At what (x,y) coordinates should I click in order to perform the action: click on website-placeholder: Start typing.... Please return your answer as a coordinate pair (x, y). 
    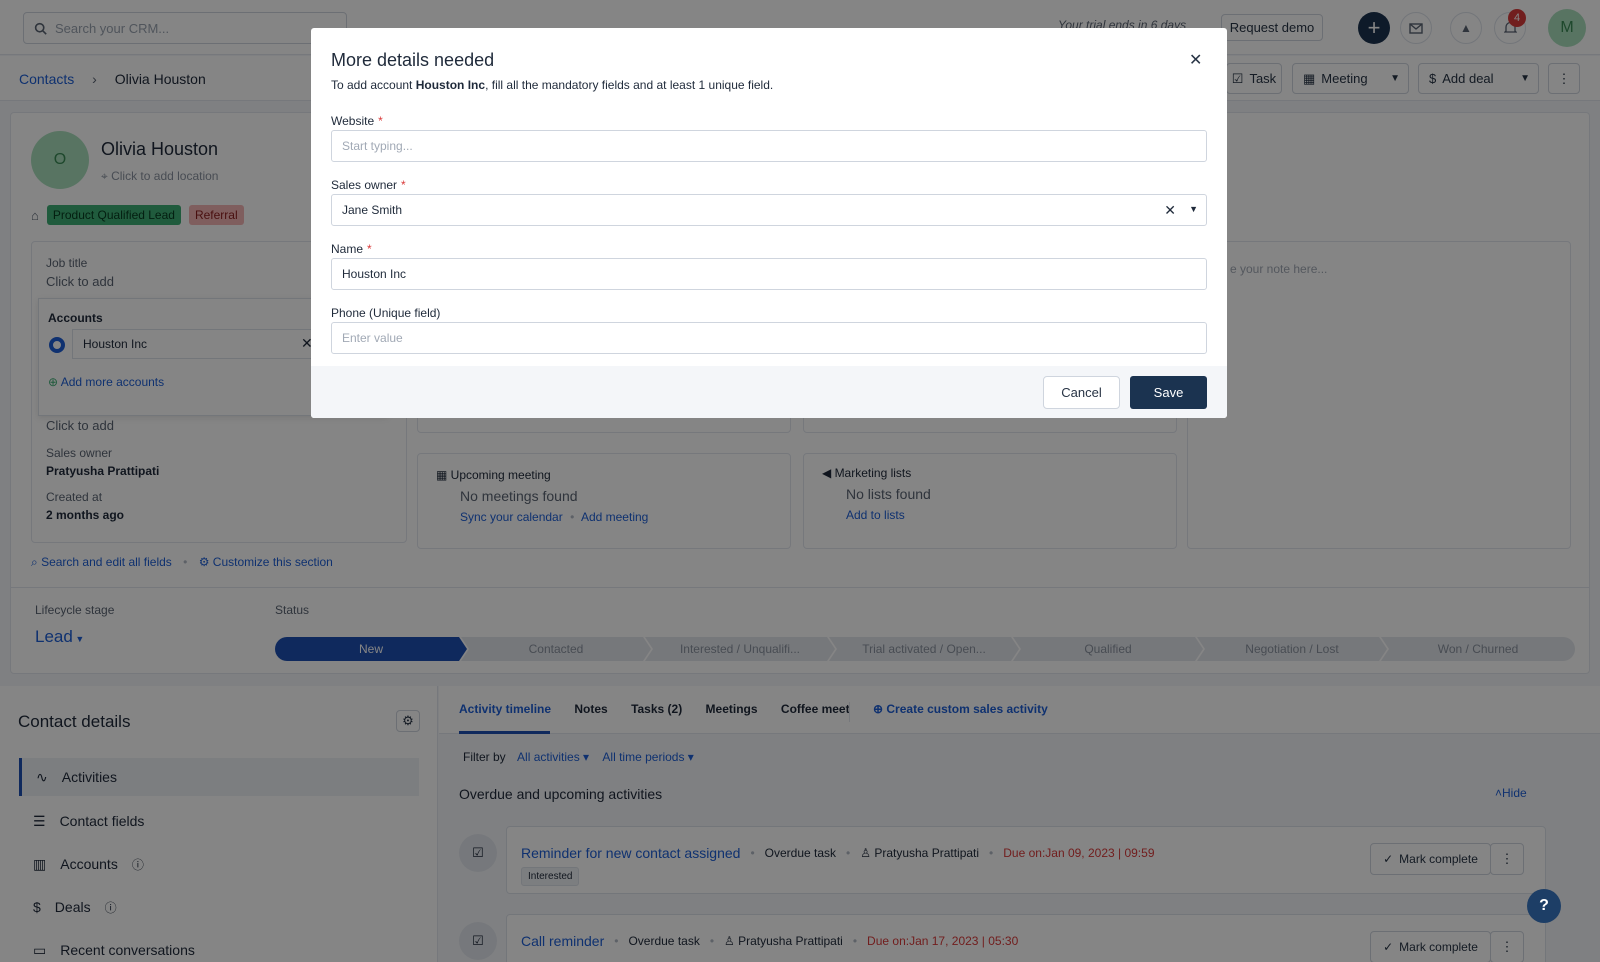
    Looking at the image, I should click on (377, 146).